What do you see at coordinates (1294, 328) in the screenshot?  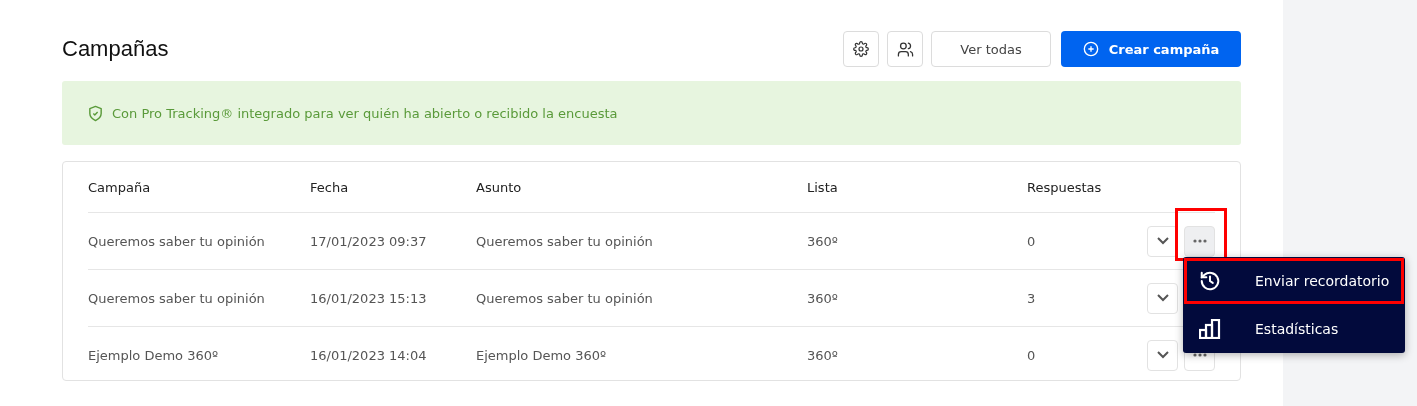 I see `menu-item: Estadísticas` at bounding box center [1294, 328].